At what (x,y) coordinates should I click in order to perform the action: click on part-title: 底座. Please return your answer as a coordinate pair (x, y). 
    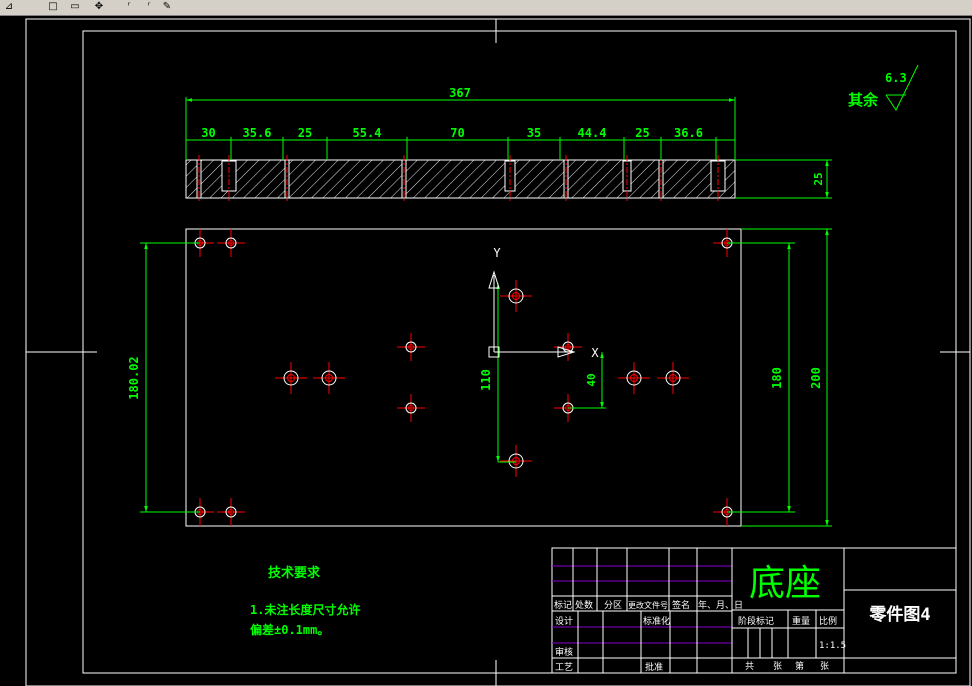
    Looking at the image, I should click on (785, 583).